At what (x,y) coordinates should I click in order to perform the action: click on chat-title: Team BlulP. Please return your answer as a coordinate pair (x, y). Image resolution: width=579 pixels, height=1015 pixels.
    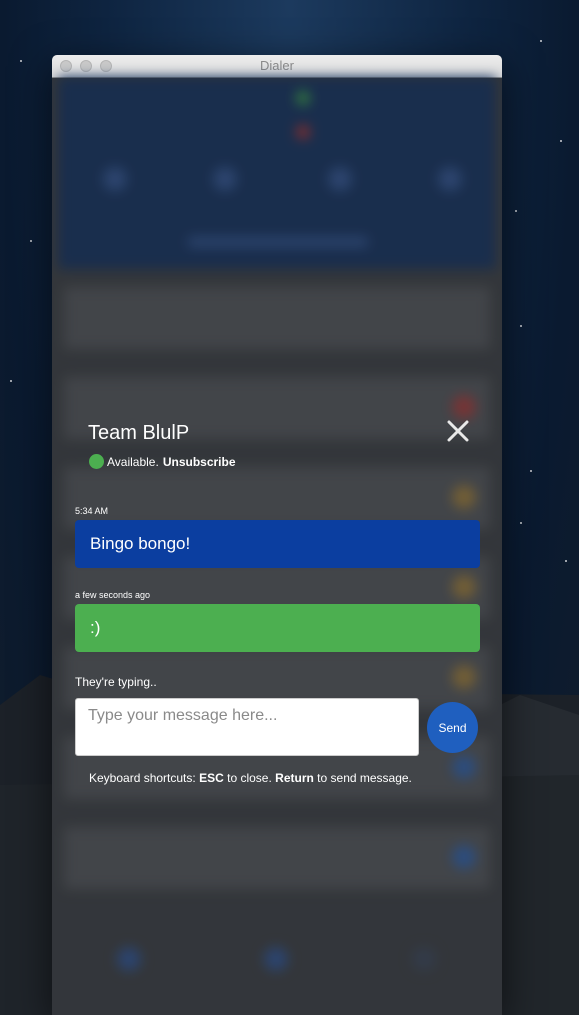
    Looking at the image, I should click on (139, 433).